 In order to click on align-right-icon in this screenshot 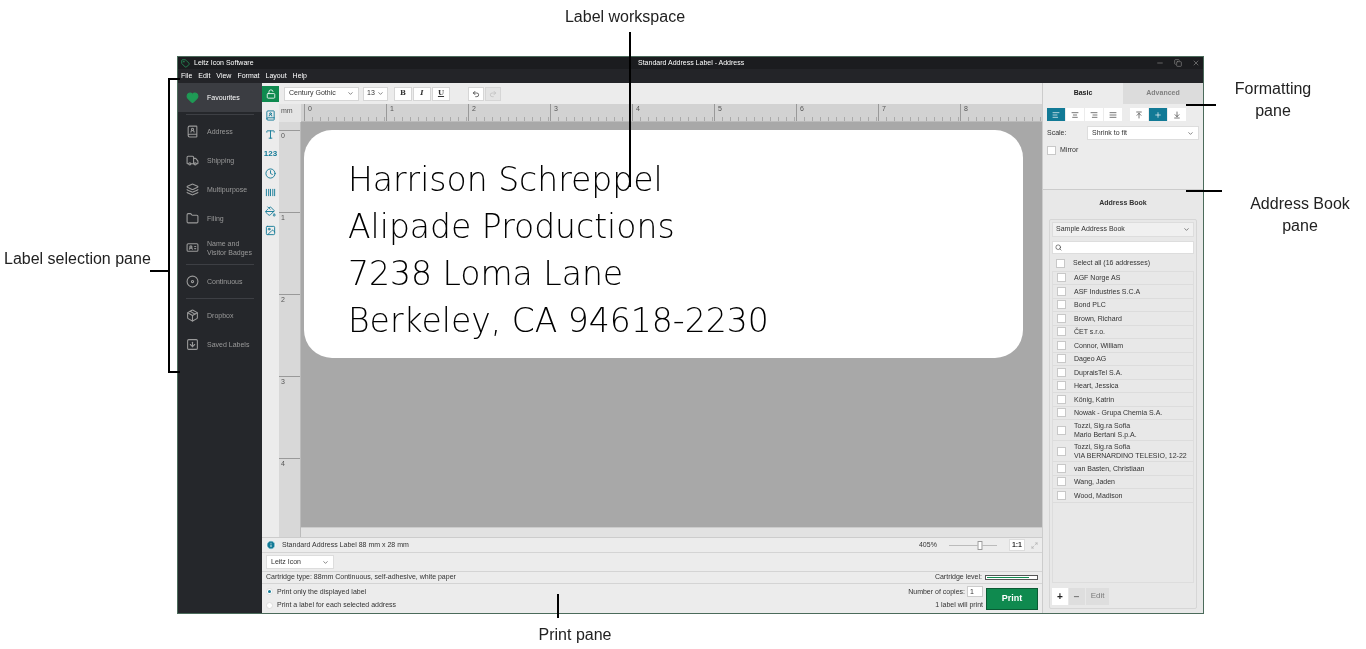, I will do `click(1094, 114)`.